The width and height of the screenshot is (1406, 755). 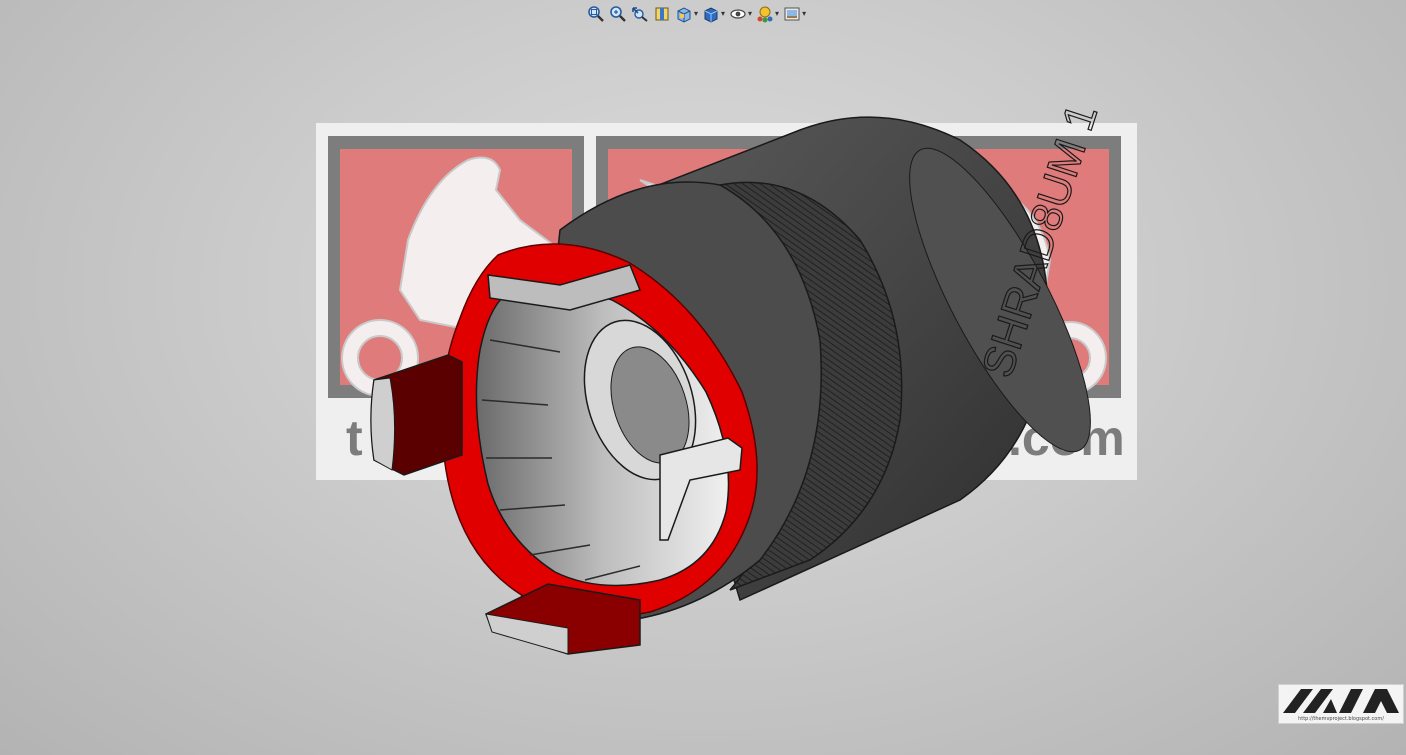 I want to click on pin-left-face, so click(x=383, y=424).